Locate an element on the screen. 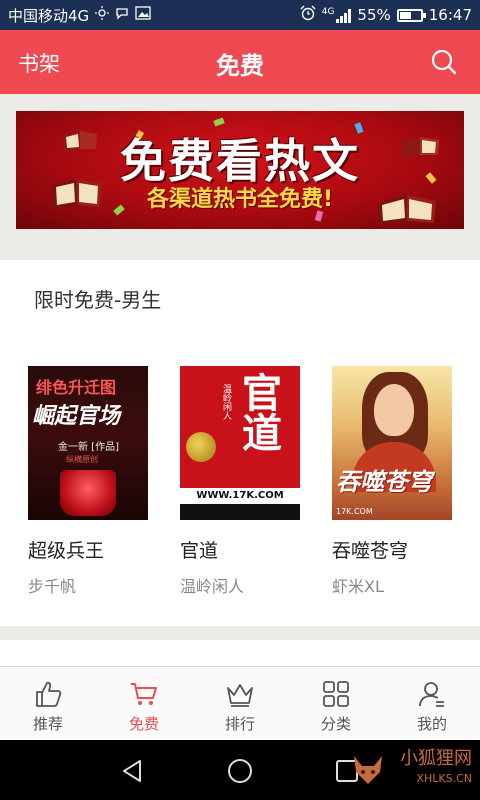  user-icon is located at coordinates (431, 694).